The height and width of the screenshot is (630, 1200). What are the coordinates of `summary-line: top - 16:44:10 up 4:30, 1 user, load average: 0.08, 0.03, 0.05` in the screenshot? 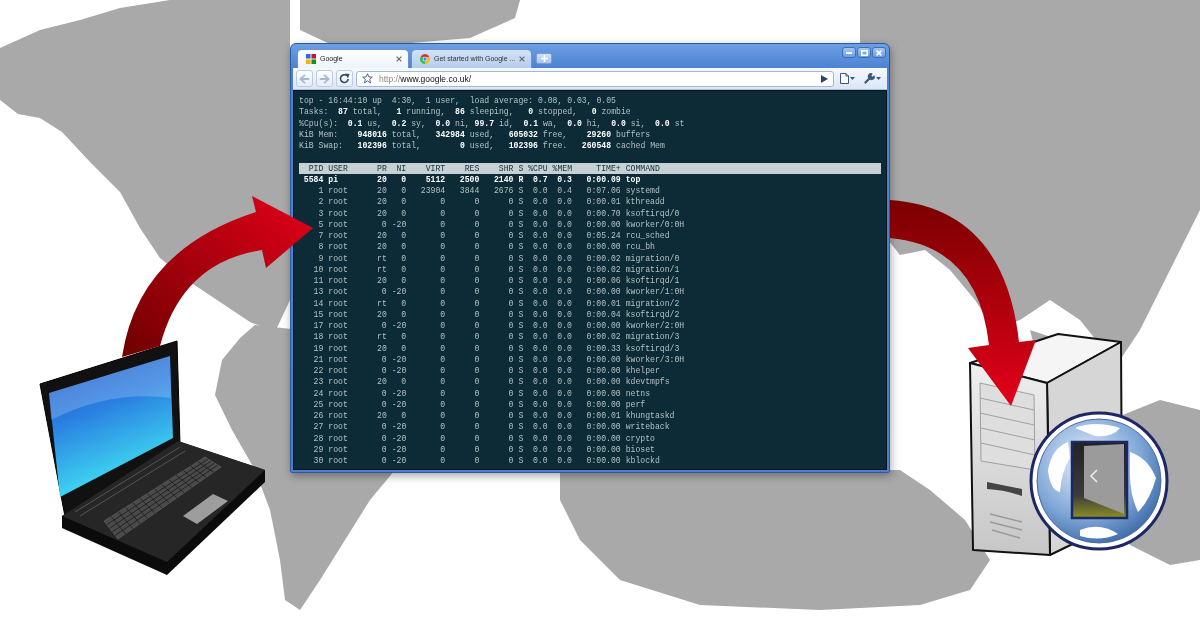 It's located at (458, 101).